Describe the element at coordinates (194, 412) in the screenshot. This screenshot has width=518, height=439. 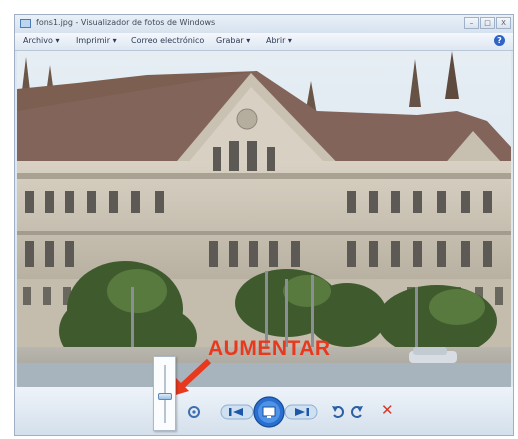
I see `actual-size-icon` at that location.